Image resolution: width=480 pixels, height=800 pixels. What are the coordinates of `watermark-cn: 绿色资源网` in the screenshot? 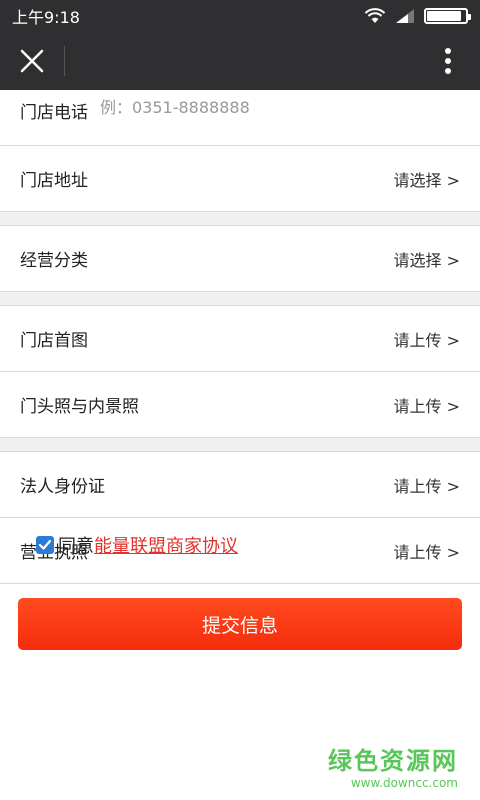 It's located at (393, 761).